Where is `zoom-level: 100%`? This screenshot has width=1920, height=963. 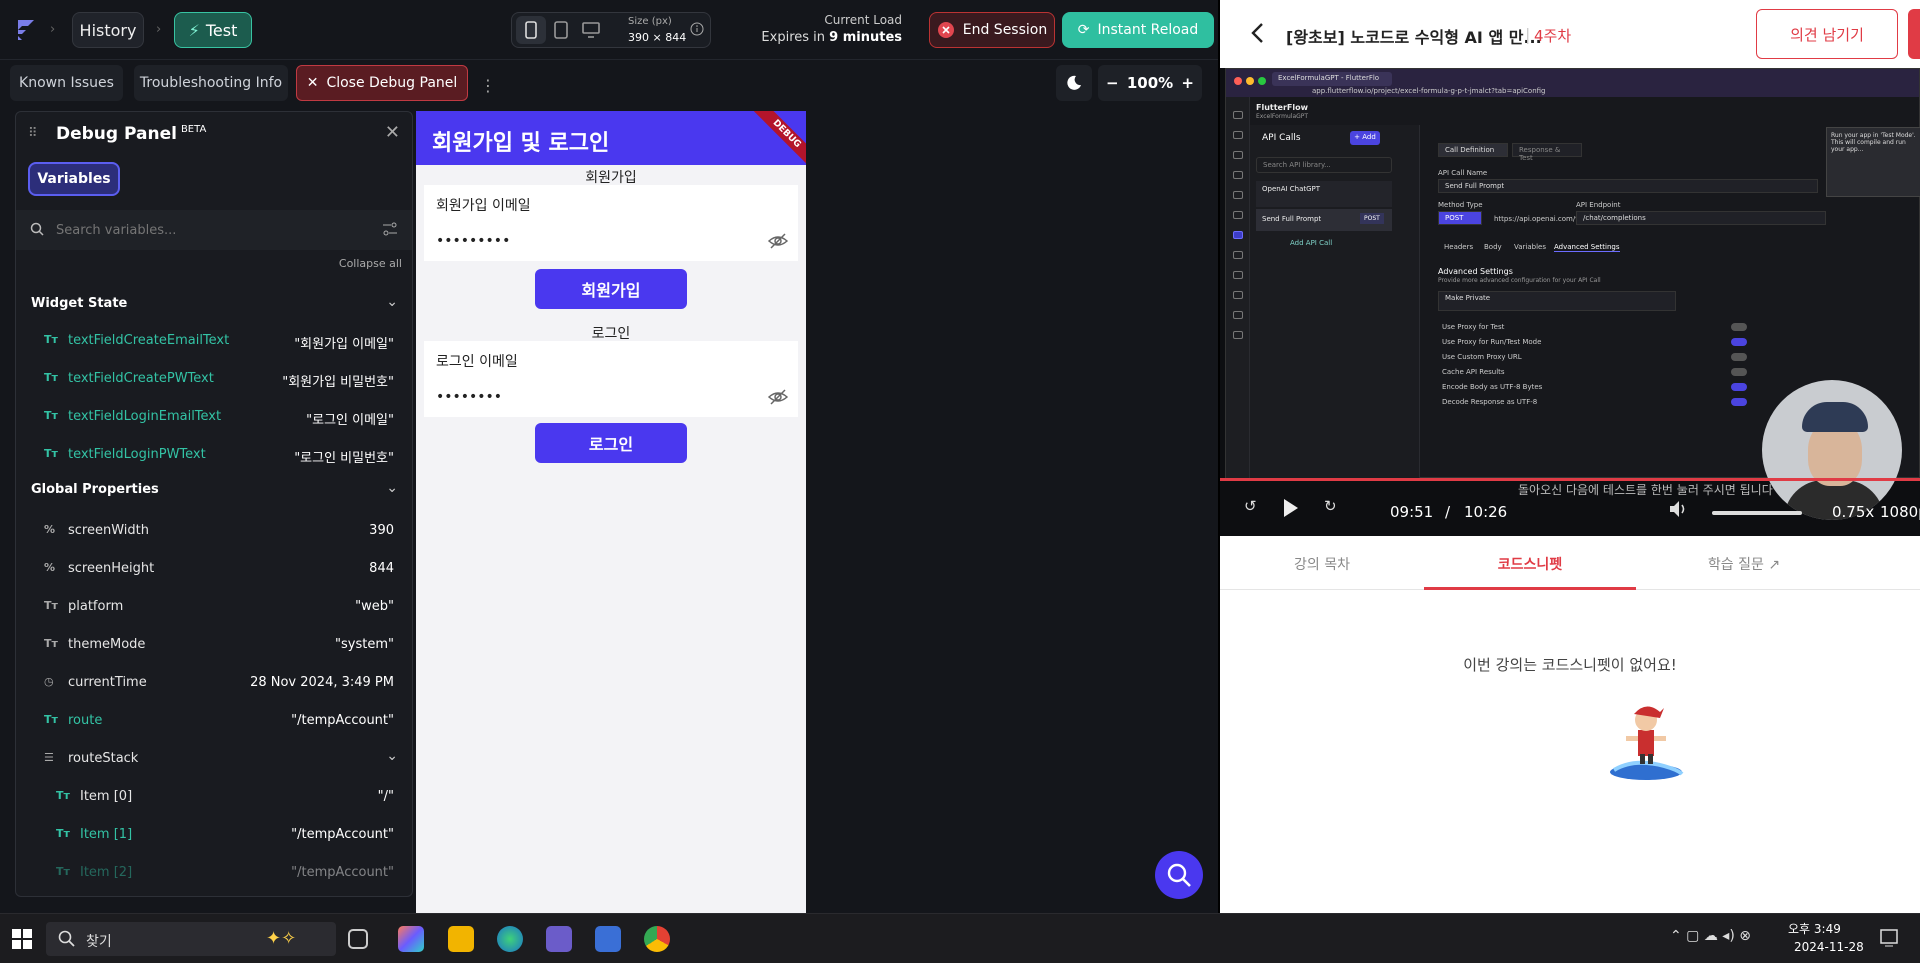
zoom-level: 100% is located at coordinates (1150, 83).